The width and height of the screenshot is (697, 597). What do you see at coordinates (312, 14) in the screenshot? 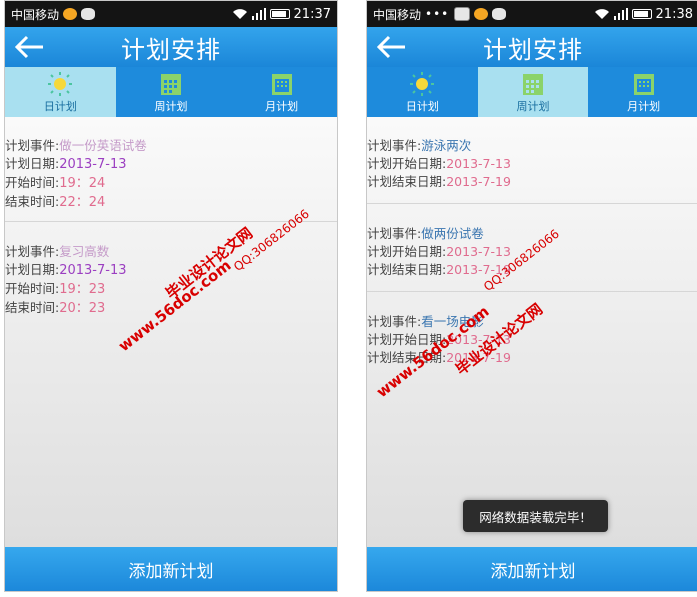
I see `status-time: 21:37` at bounding box center [312, 14].